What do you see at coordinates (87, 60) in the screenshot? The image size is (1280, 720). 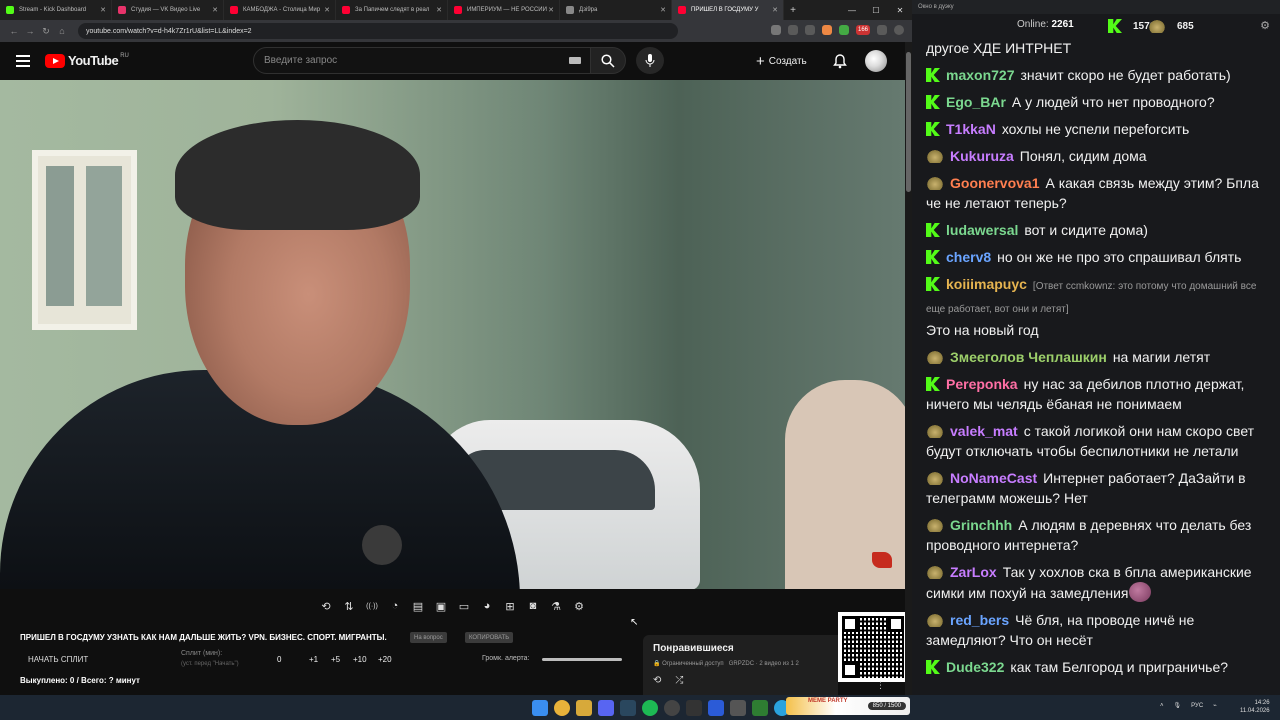 I see `youtube-logo: YouTube RU` at bounding box center [87, 60].